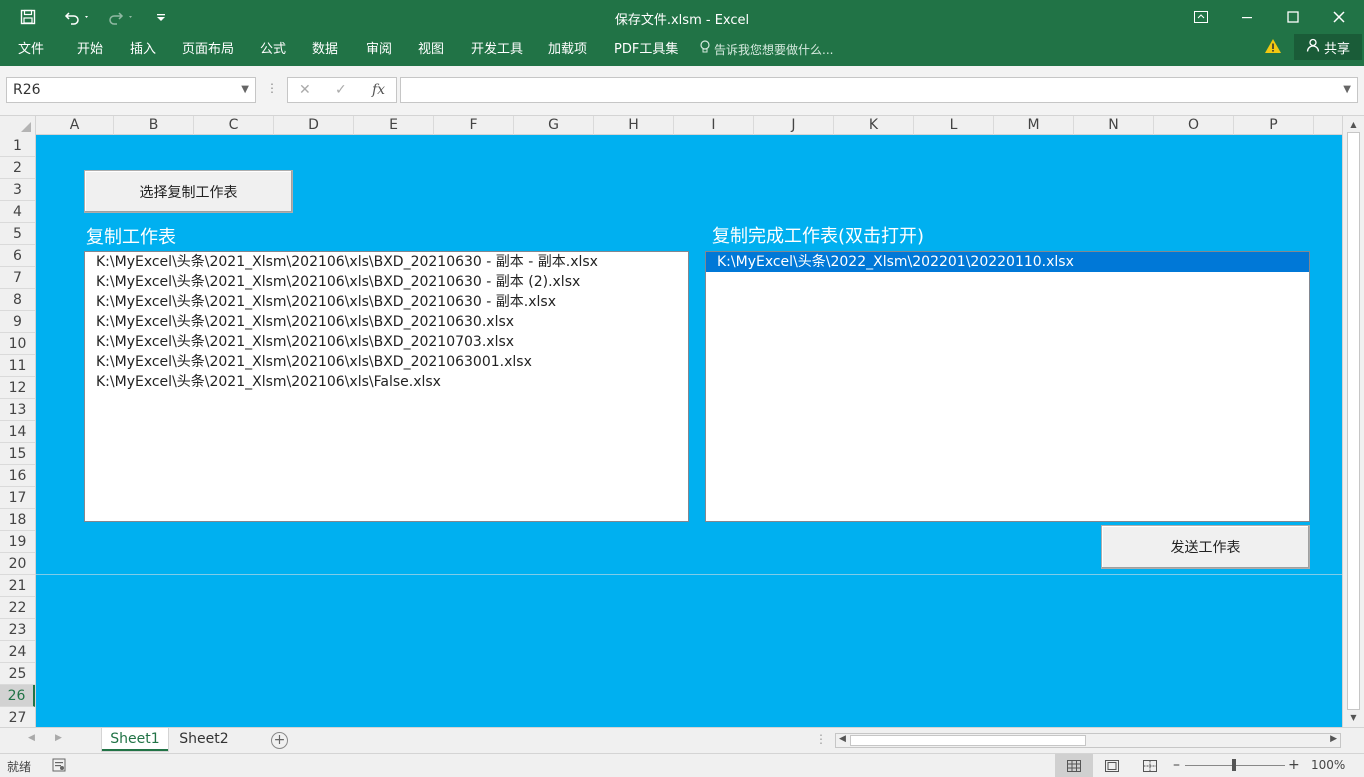  I want to click on name-box: R26 ▼, so click(131, 90).